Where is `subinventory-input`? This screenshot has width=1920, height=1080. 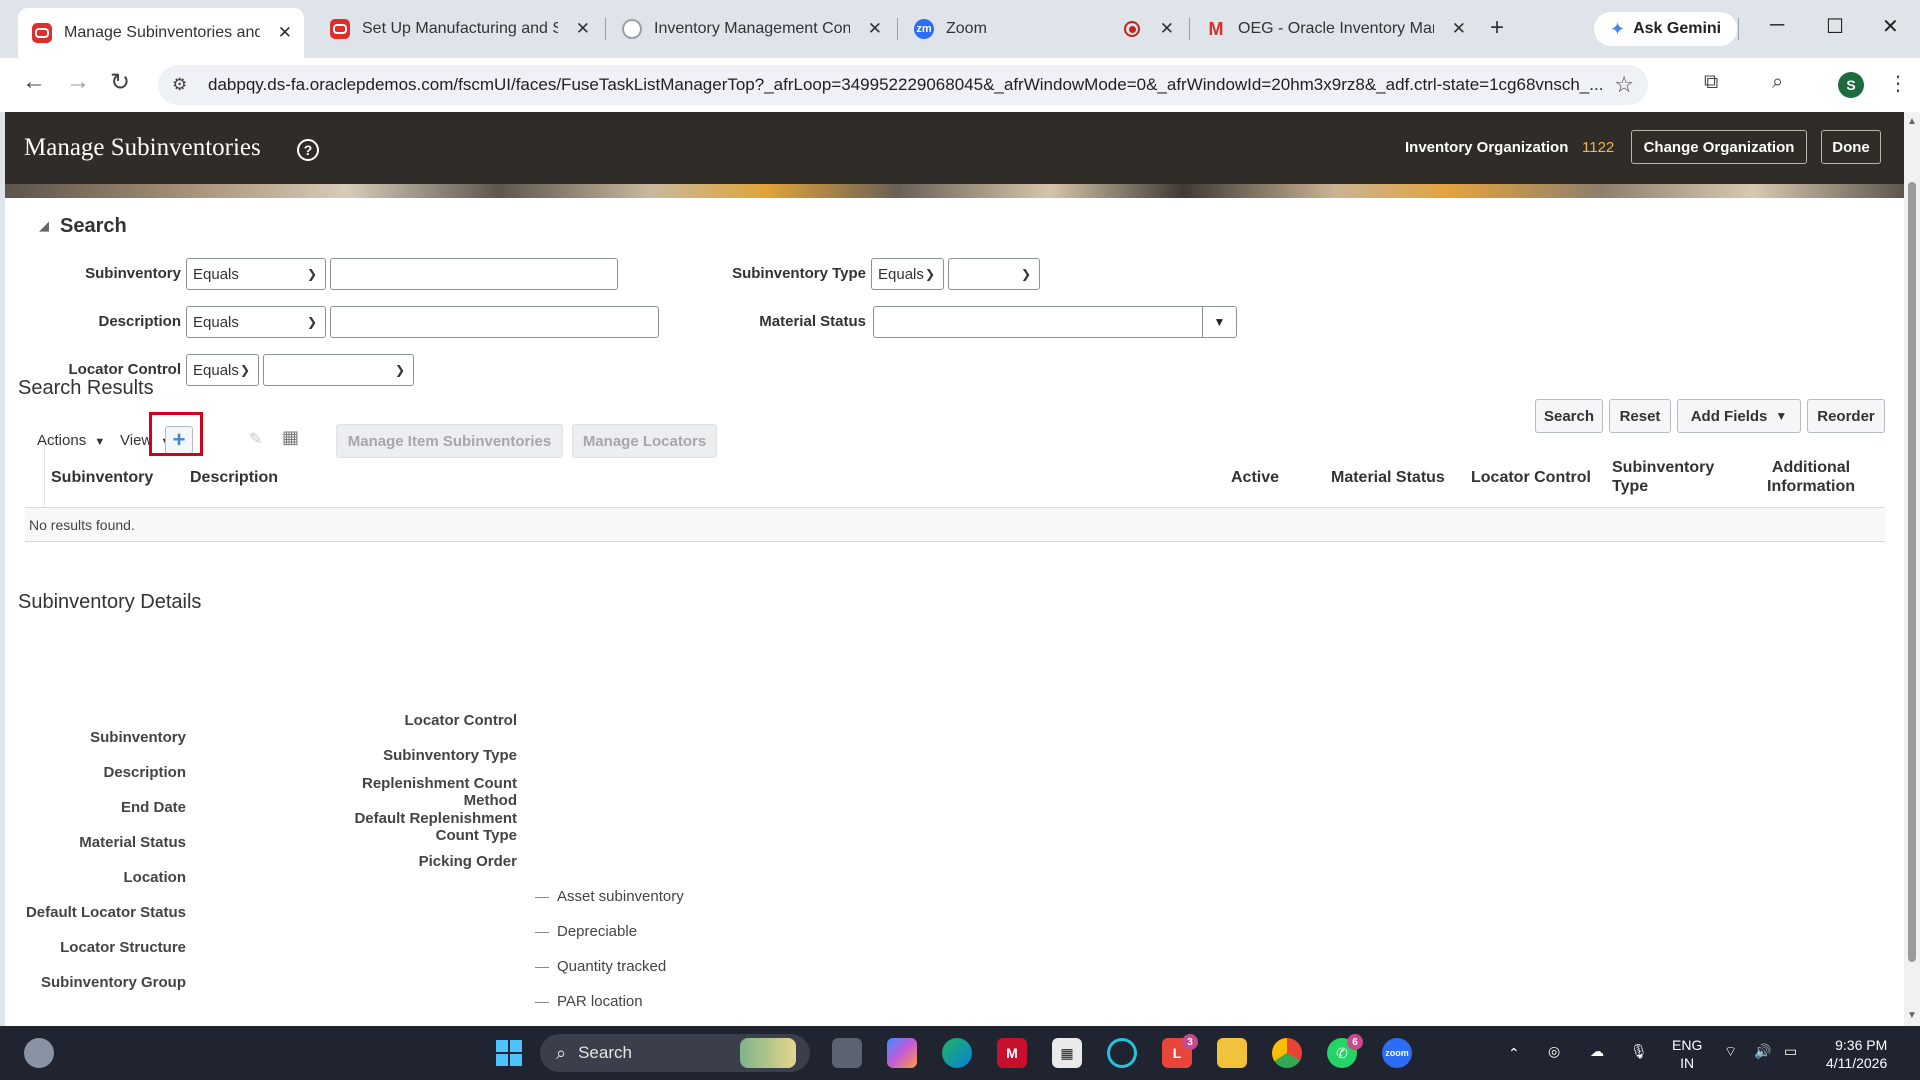 subinventory-input is located at coordinates (474, 274).